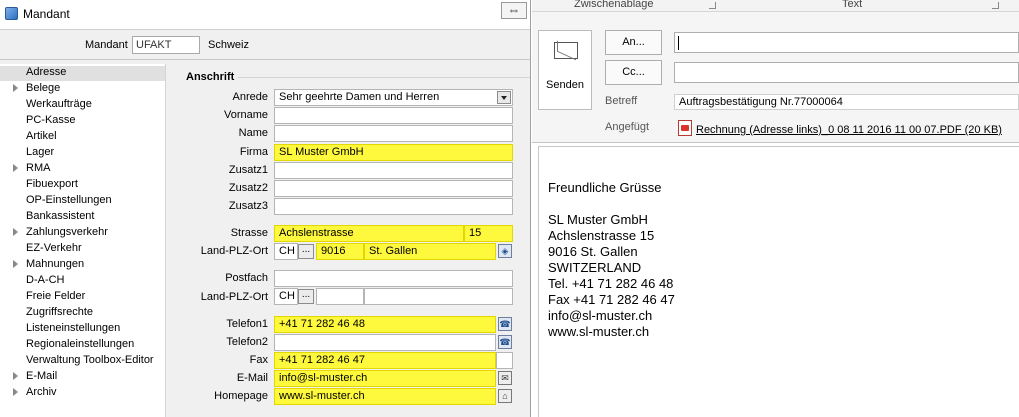 Image resolution: width=1019 pixels, height=417 pixels. Describe the element at coordinates (248, 188) in the screenshot. I see `zusatz2-label: Zusatz2` at that location.